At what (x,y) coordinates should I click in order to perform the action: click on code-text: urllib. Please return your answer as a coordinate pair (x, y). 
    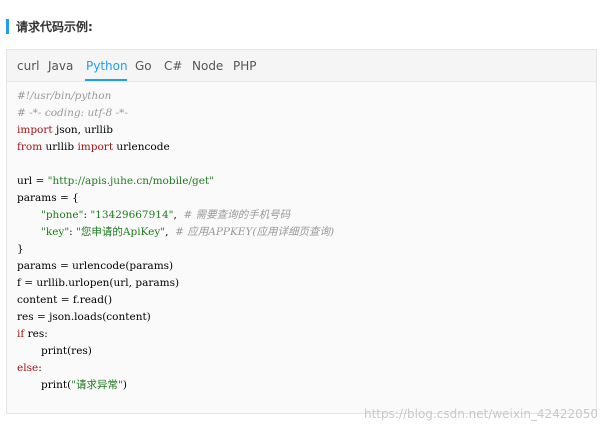
    Looking at the image, I should click on (60, 147).